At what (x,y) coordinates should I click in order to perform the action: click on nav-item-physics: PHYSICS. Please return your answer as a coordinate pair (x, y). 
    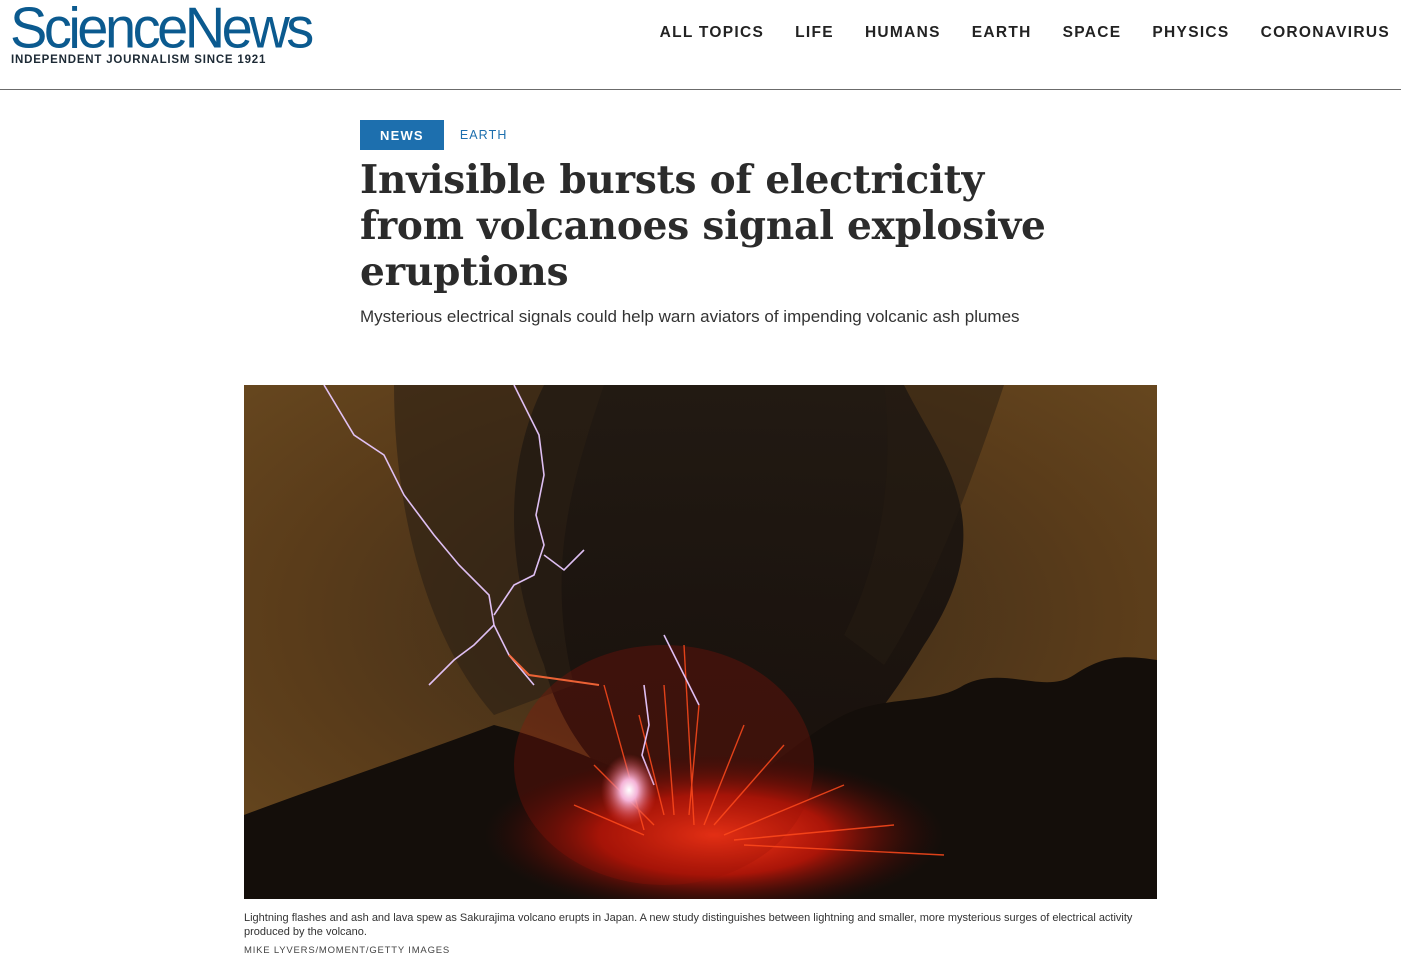
    Looking at the image, I should click on (1190, 33).